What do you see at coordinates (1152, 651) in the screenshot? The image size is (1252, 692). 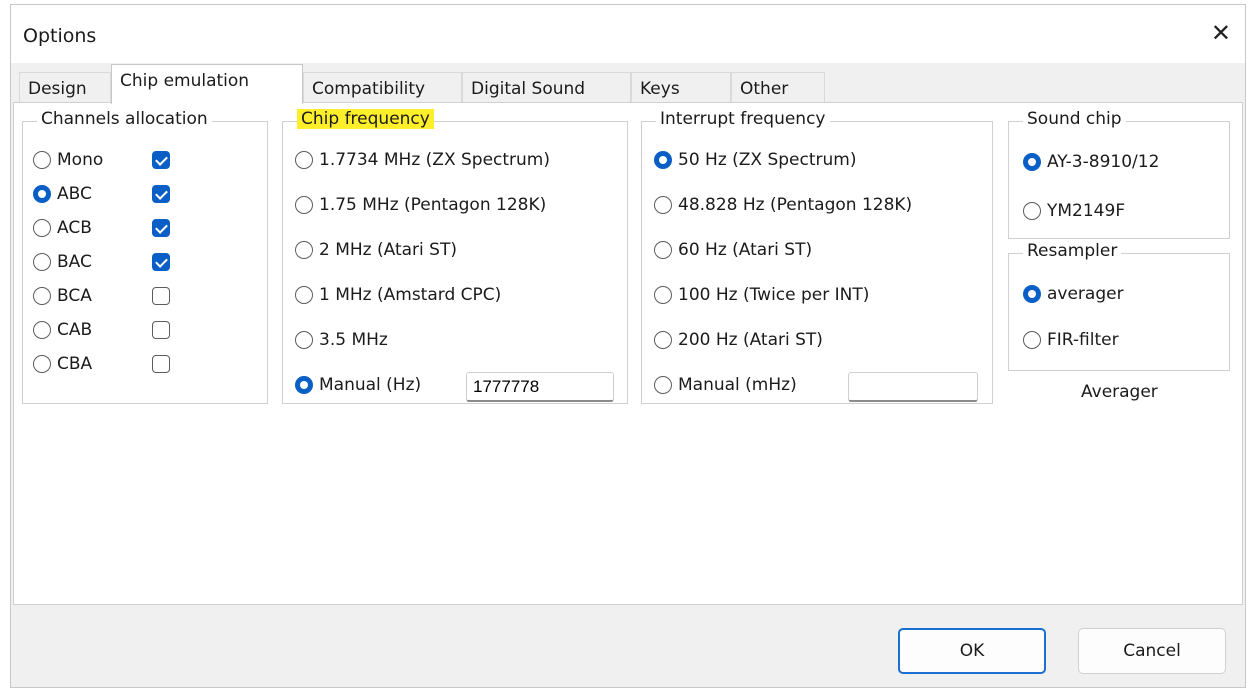 I see `cancel-button: Cancel` at bounding box center [1152, 651].